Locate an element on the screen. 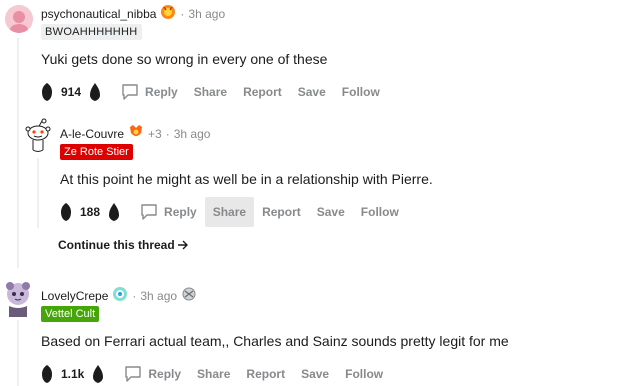 The image size is (627, 386). user-flair: Ze Rote Stier is located at coordinates (96, 152).